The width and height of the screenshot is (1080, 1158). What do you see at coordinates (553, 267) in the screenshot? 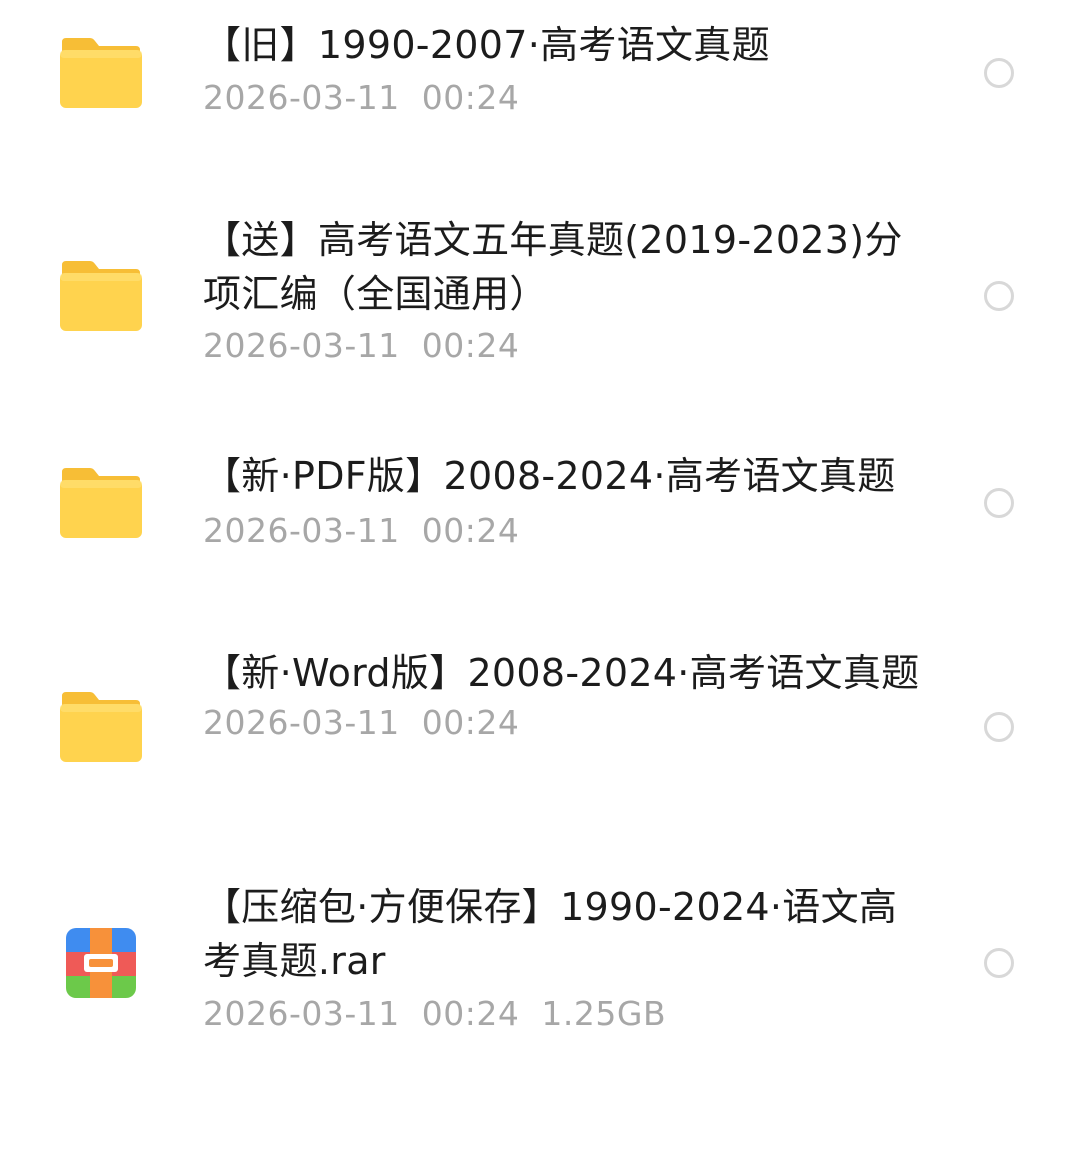
I see `file-name: 【送】高考语文五年真题(2019-2023)分项汇编（全国通用）` at bounding box center [553, 267].